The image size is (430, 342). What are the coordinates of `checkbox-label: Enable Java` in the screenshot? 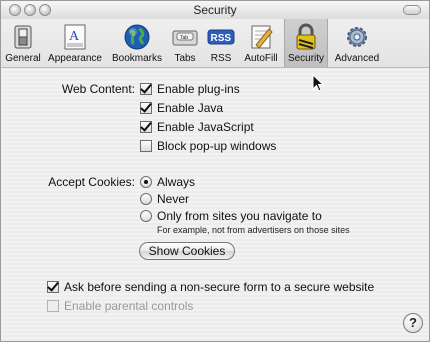 It's located at (190, 108).